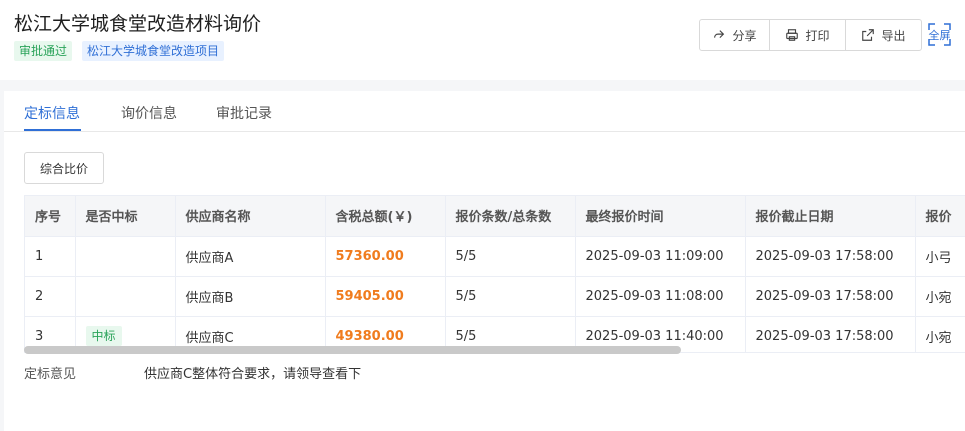 The image size is (965, 431). What do you see at coordinates (660, 296) in the screenshot?
I see `cell-final-time: 2025-09-03 11:08:00` at bounding box center [660, 296].